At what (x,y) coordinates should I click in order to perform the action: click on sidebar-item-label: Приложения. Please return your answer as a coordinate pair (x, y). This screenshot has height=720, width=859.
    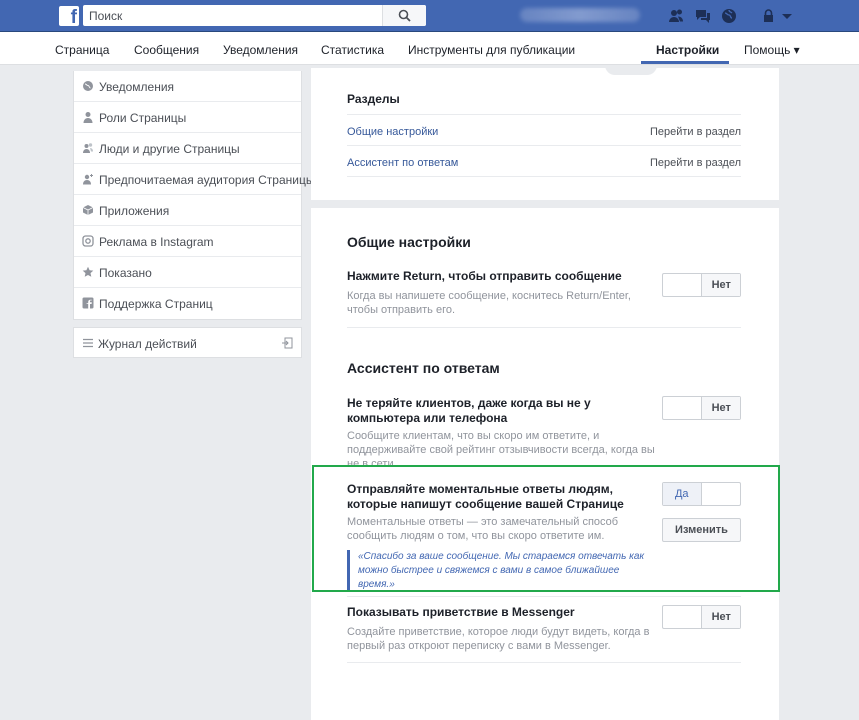
    Looking at the image, I should click on (134, 211).